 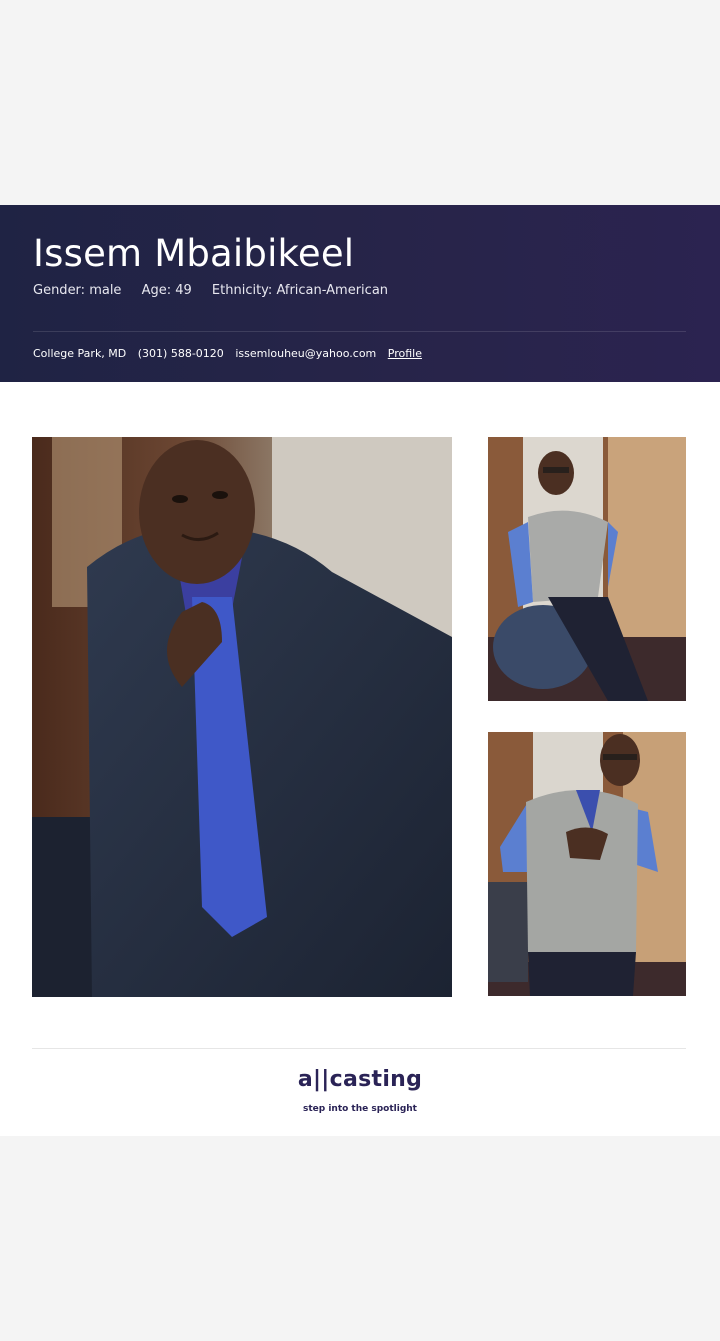 I want to click on phone-text: (301) 588-0120, so click(x=180, y=353).